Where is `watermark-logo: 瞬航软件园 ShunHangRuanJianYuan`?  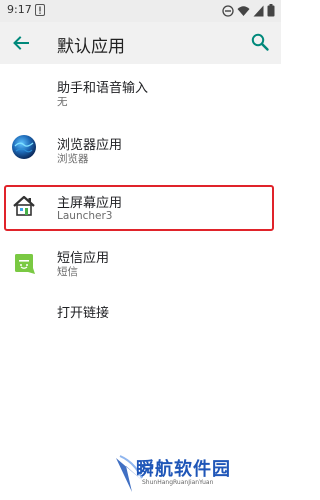
watermark-logo: 瞬航软件园 ShunHangRuanJianYuan is located at coordinates (192, 475).